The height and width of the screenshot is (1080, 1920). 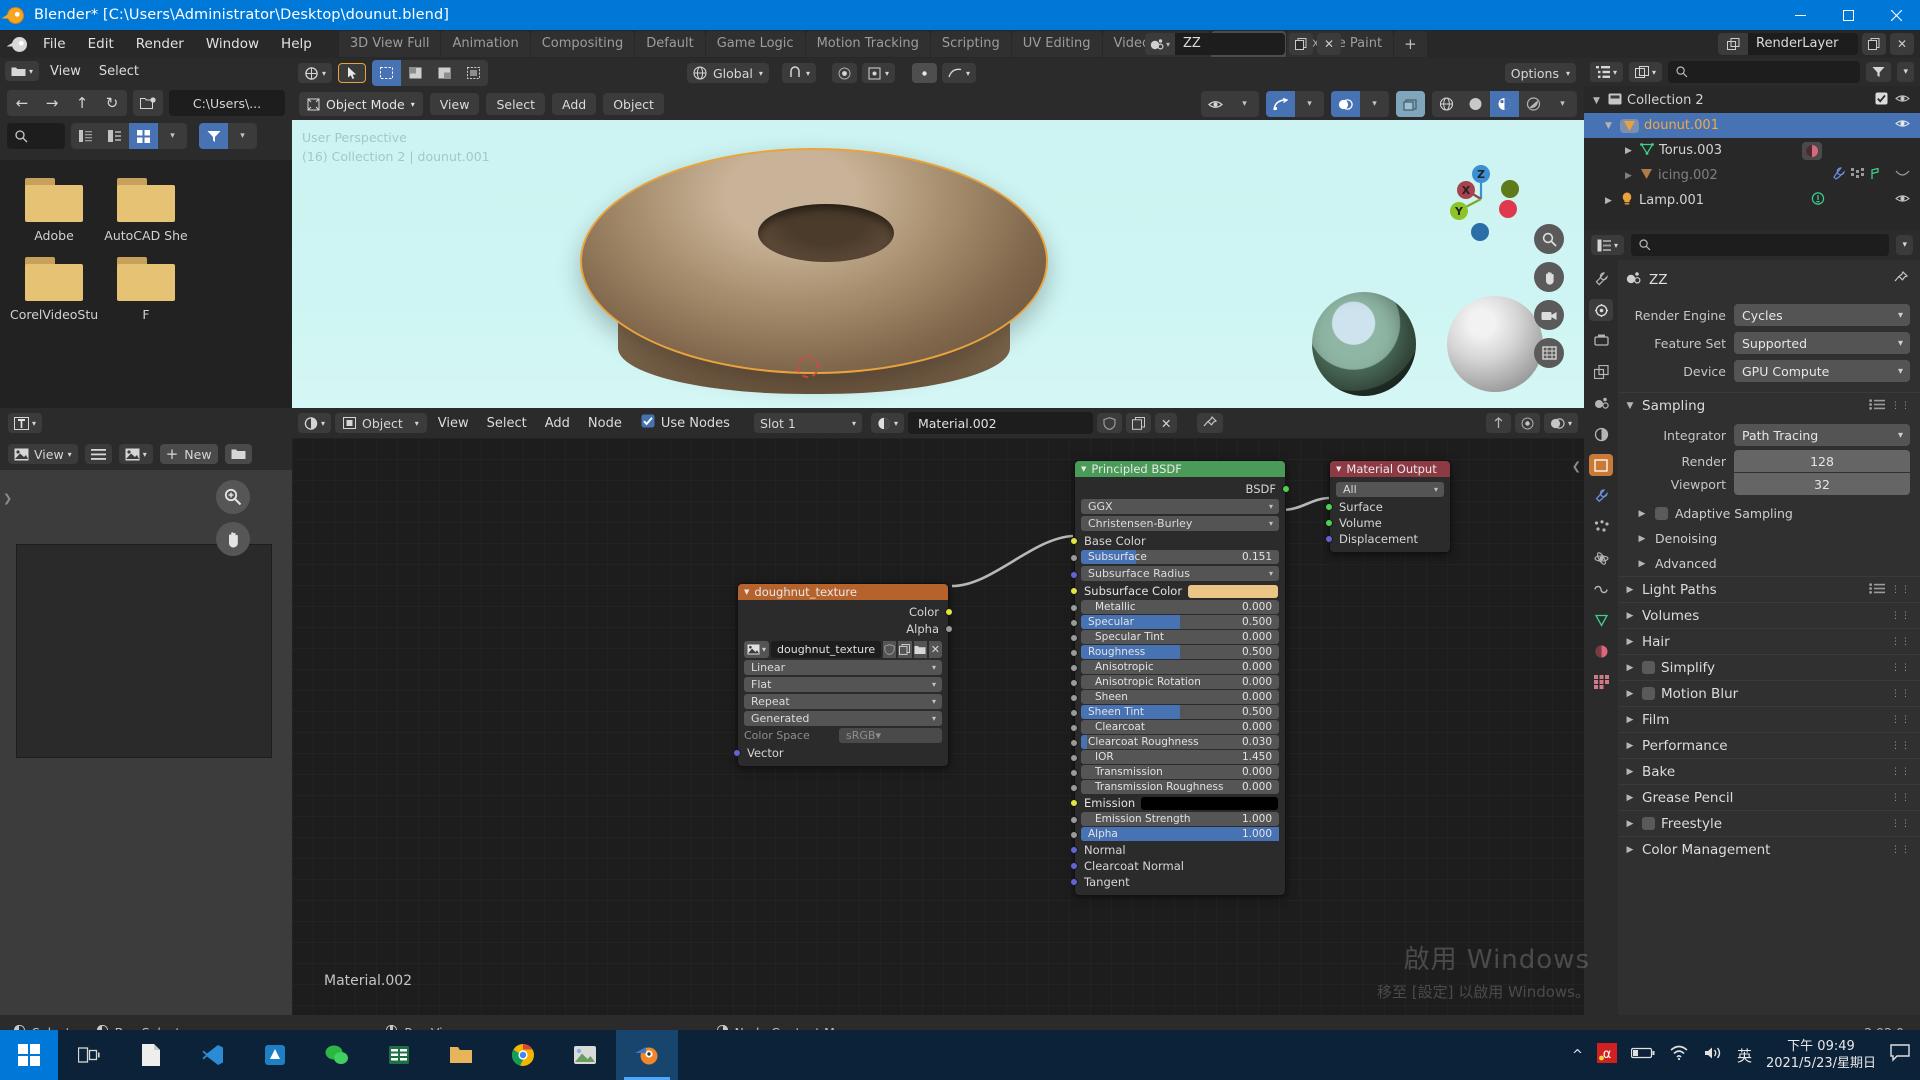 What do you see at coordinates (633, 104) in the screenshot?
I see `viewport-menu-object: Object` at bounding box center [633, 104].